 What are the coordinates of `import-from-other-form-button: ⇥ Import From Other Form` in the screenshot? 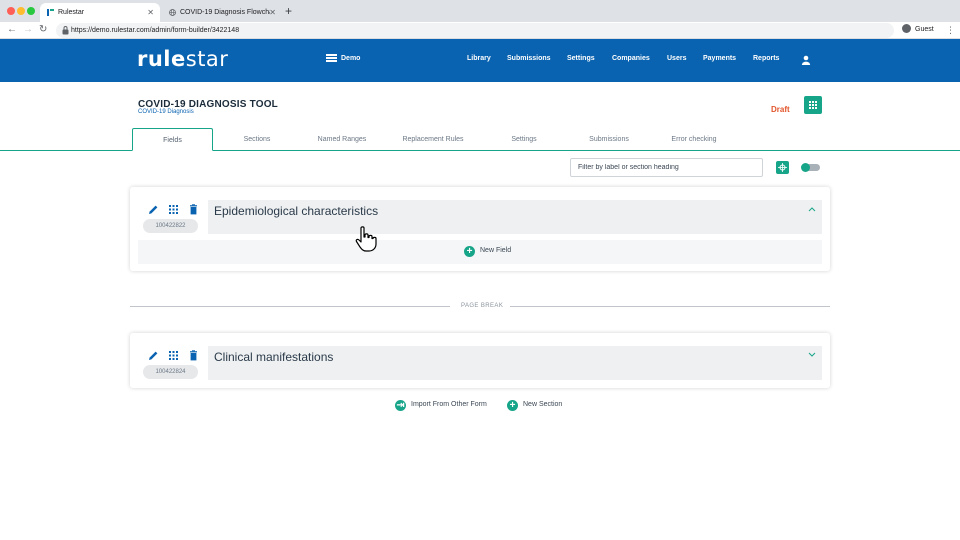 It's located at (441, 405).